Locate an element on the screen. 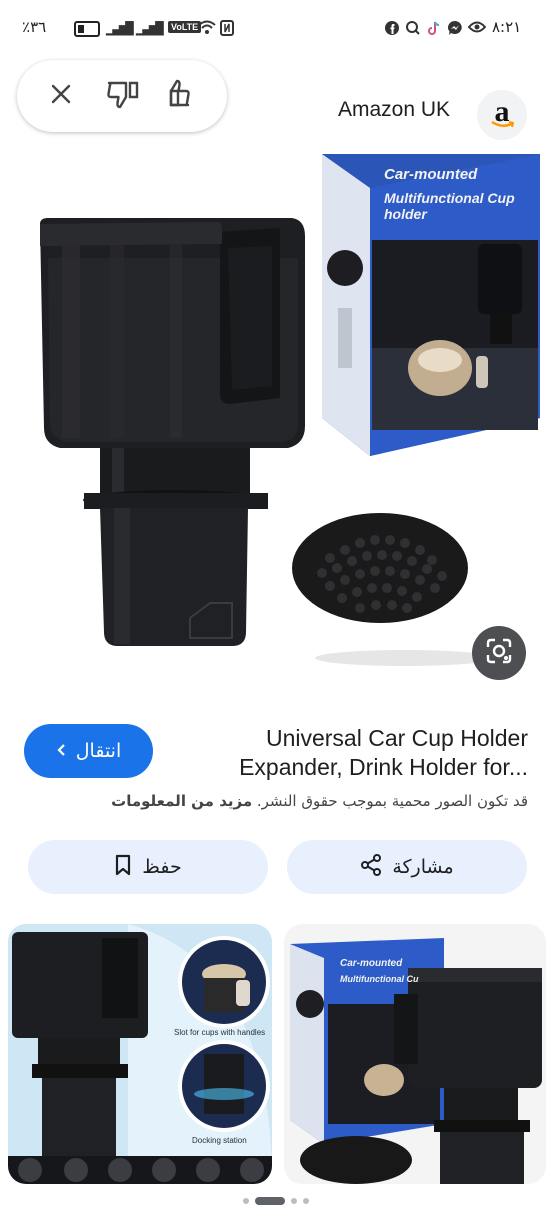 Image resolution: width=552 pixels, height=1220 pixels. thumb-caption-2: Docking station is located at coordinates (219, 1140).